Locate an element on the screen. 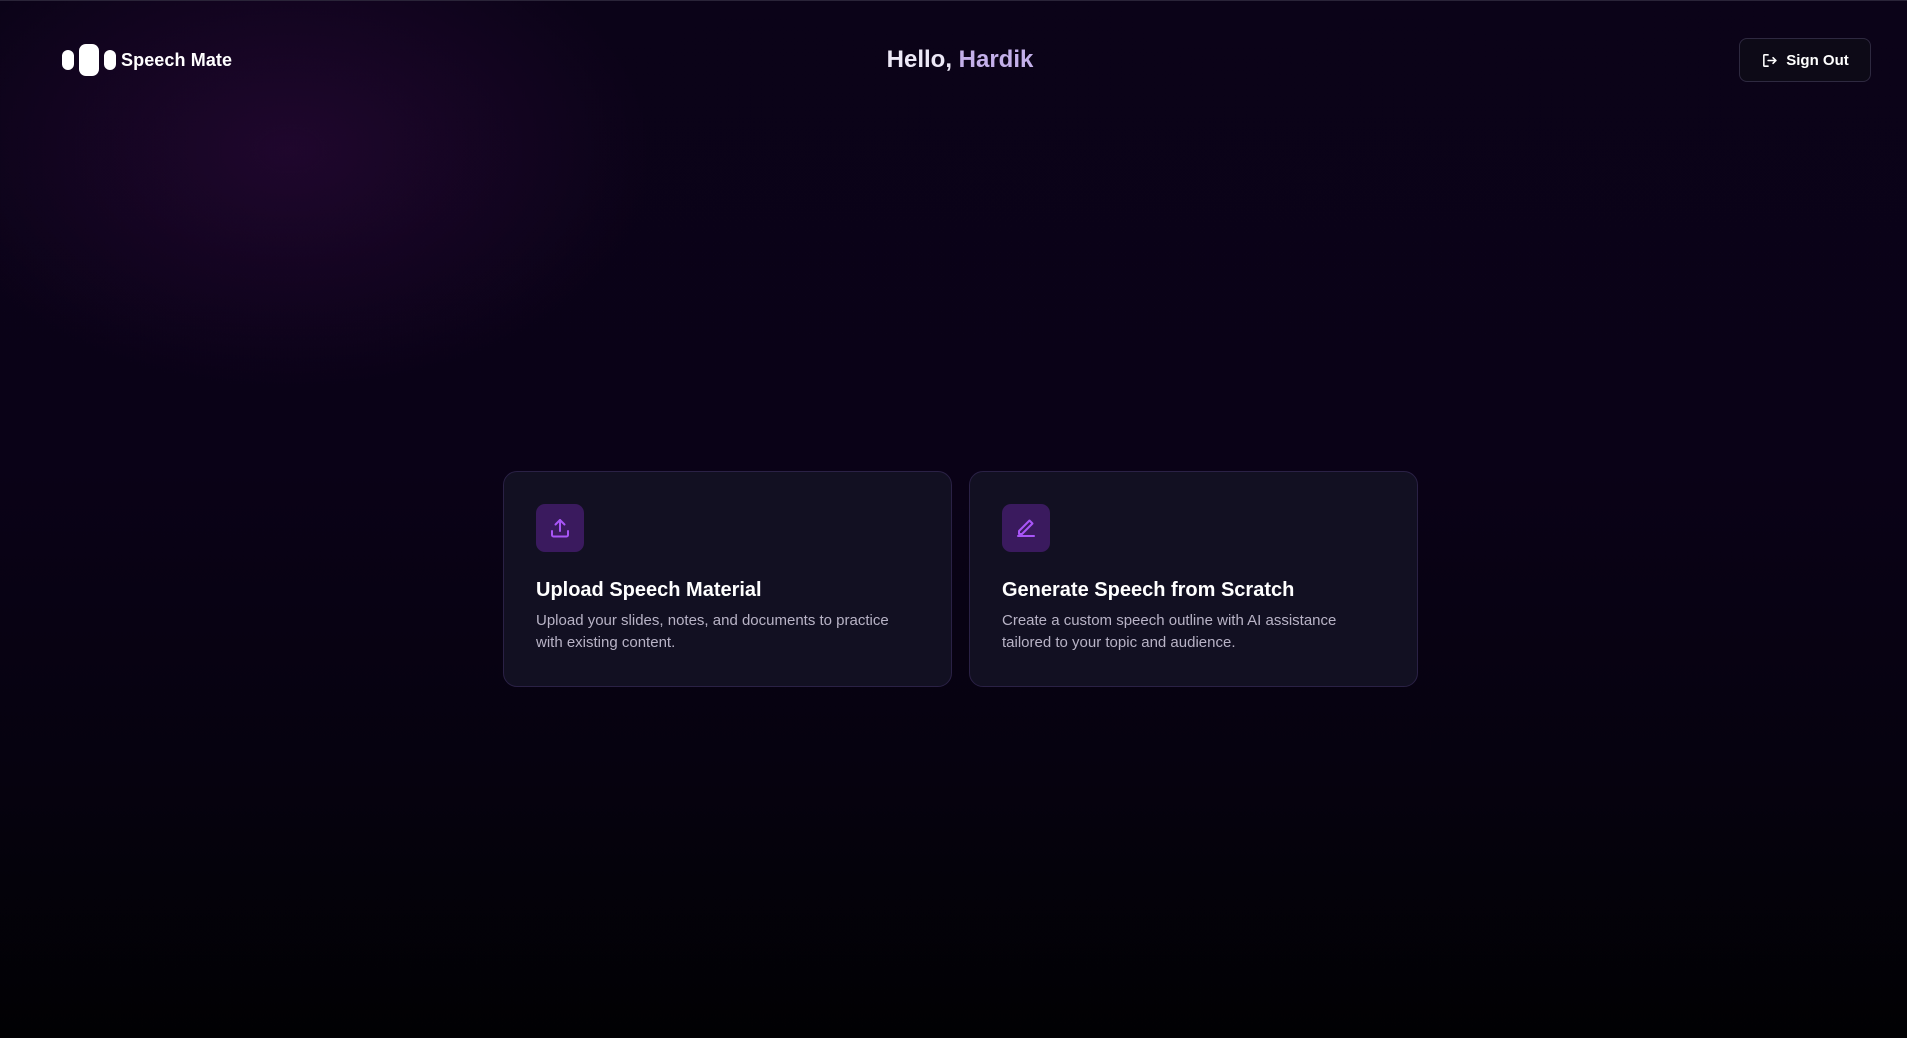  pencil-icon is located at coordinates (1026, 528).